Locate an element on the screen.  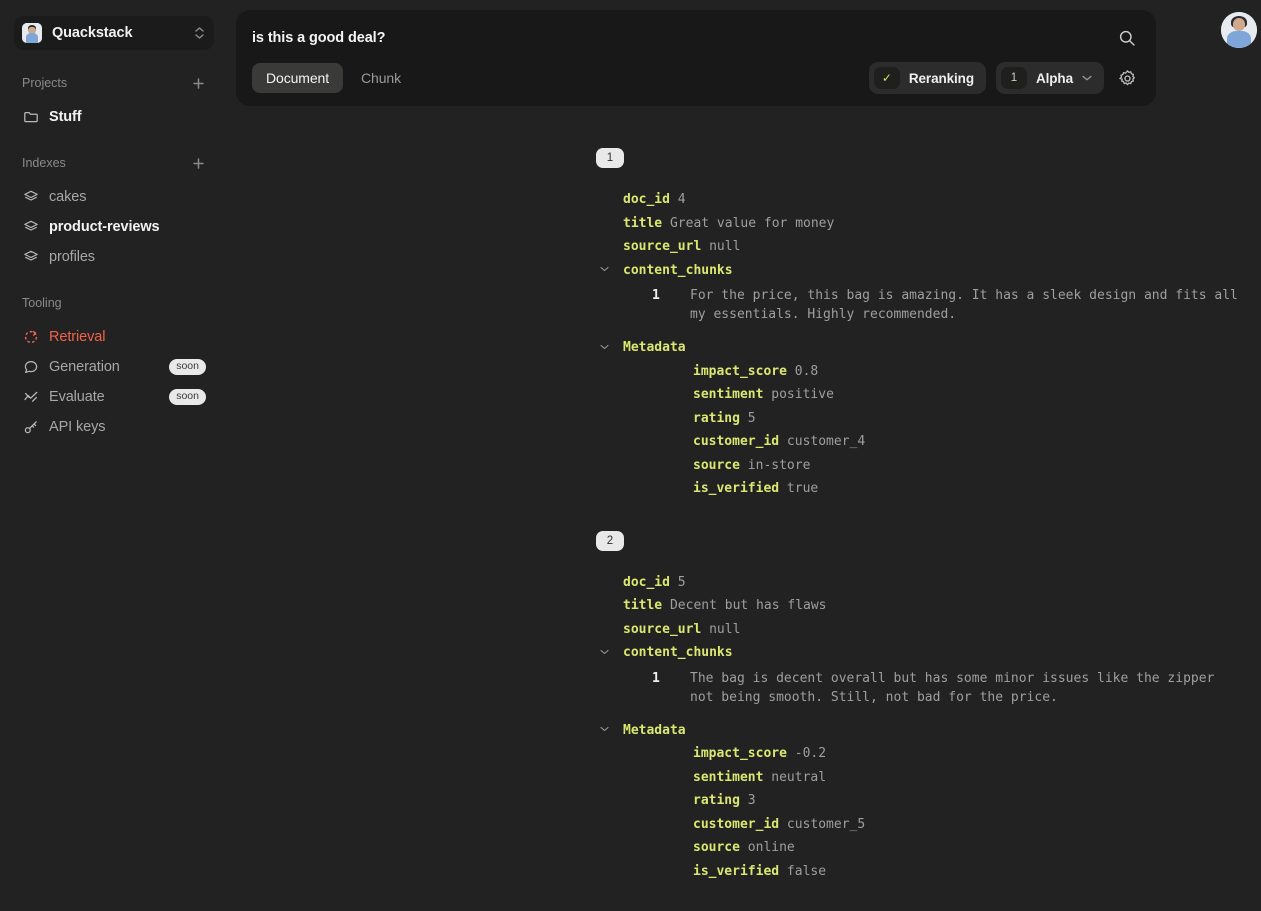
metadata-row: sentiment positive is located at coordinates (734, 395).